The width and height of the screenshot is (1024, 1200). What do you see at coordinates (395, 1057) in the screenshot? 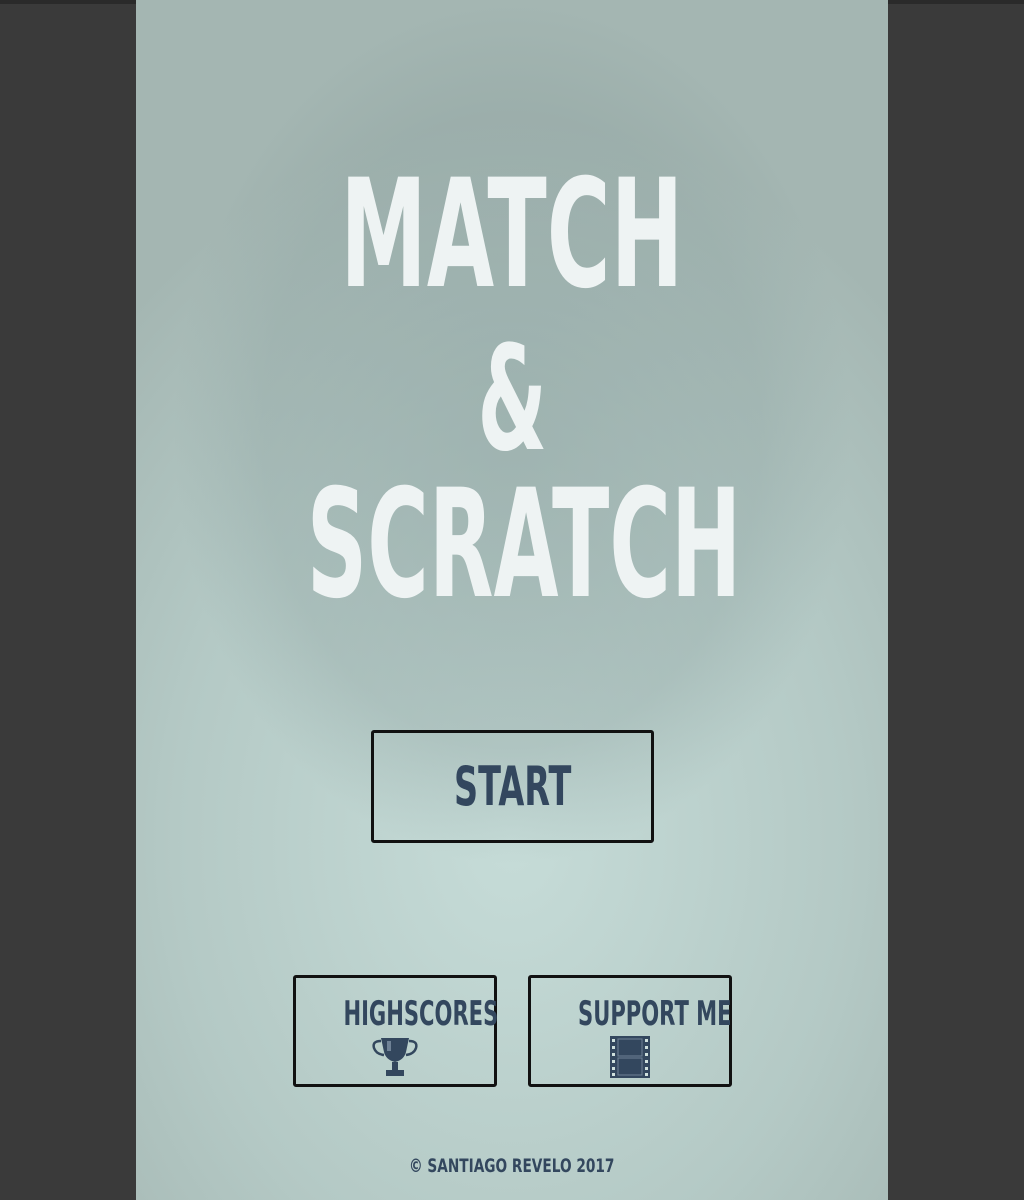
I see `trophy-icon` at bounding box center [395, 1057].